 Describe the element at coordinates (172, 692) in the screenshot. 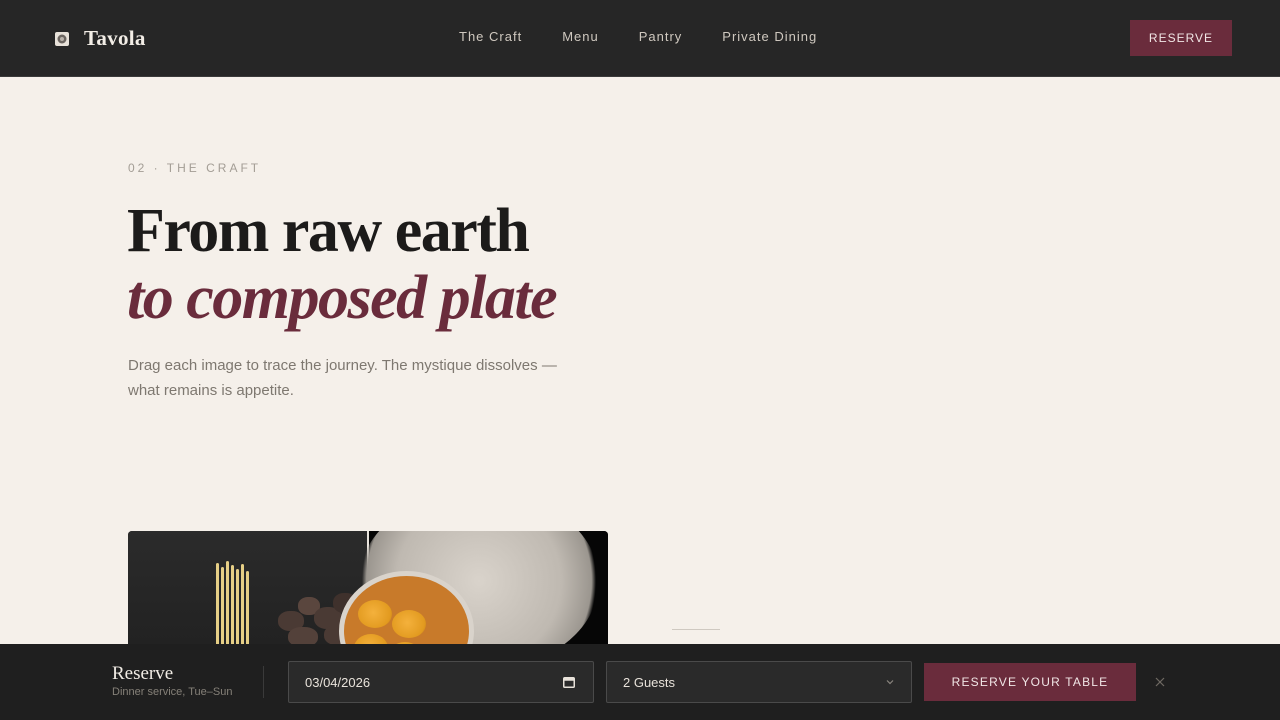

I see `reservation-subtitle: Dinner service, Tue–Sun` at that location.